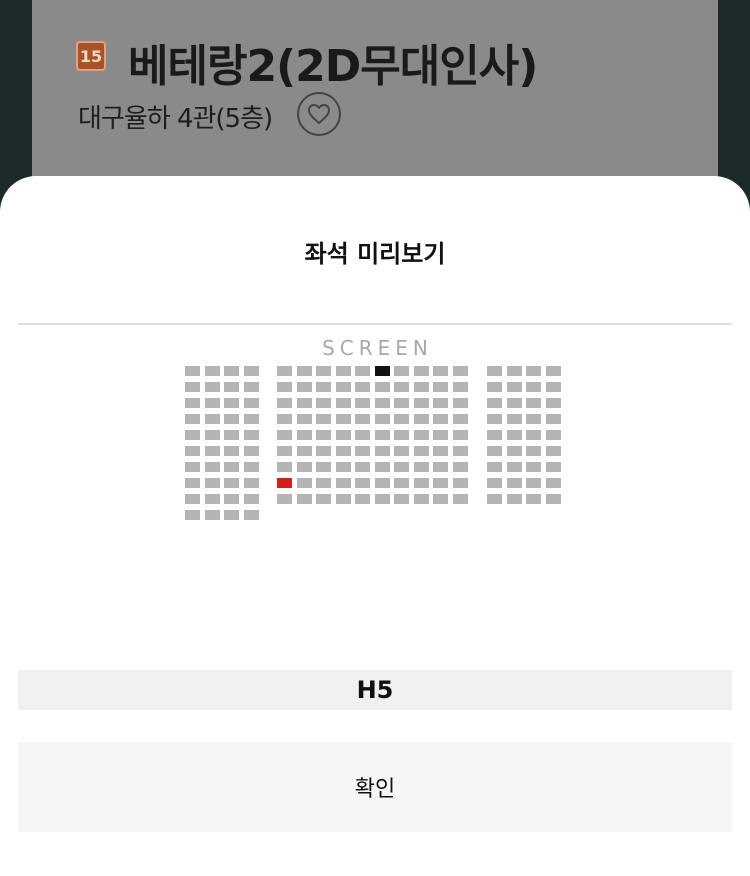 This screenshot has width=750, height=876. What do you see at coordinates (284, 483) in the screenshot?
I see `seat-selected` at bounding box center [284, 483].